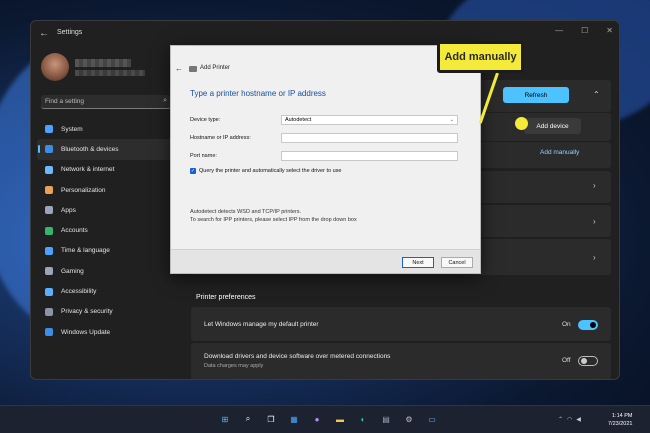  I want to click on add-manually-link: Add manually, so click(559, 152).